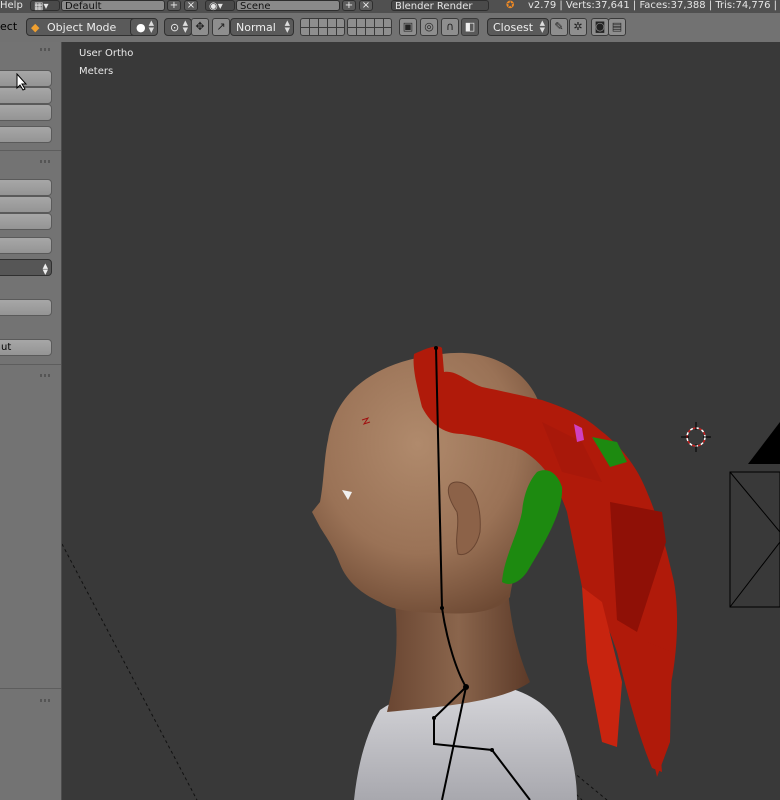 The image size is (780, 800). Describe the element at coordinates (349, 5) in the screenshot. I see `add-scene-button: +` at that location.